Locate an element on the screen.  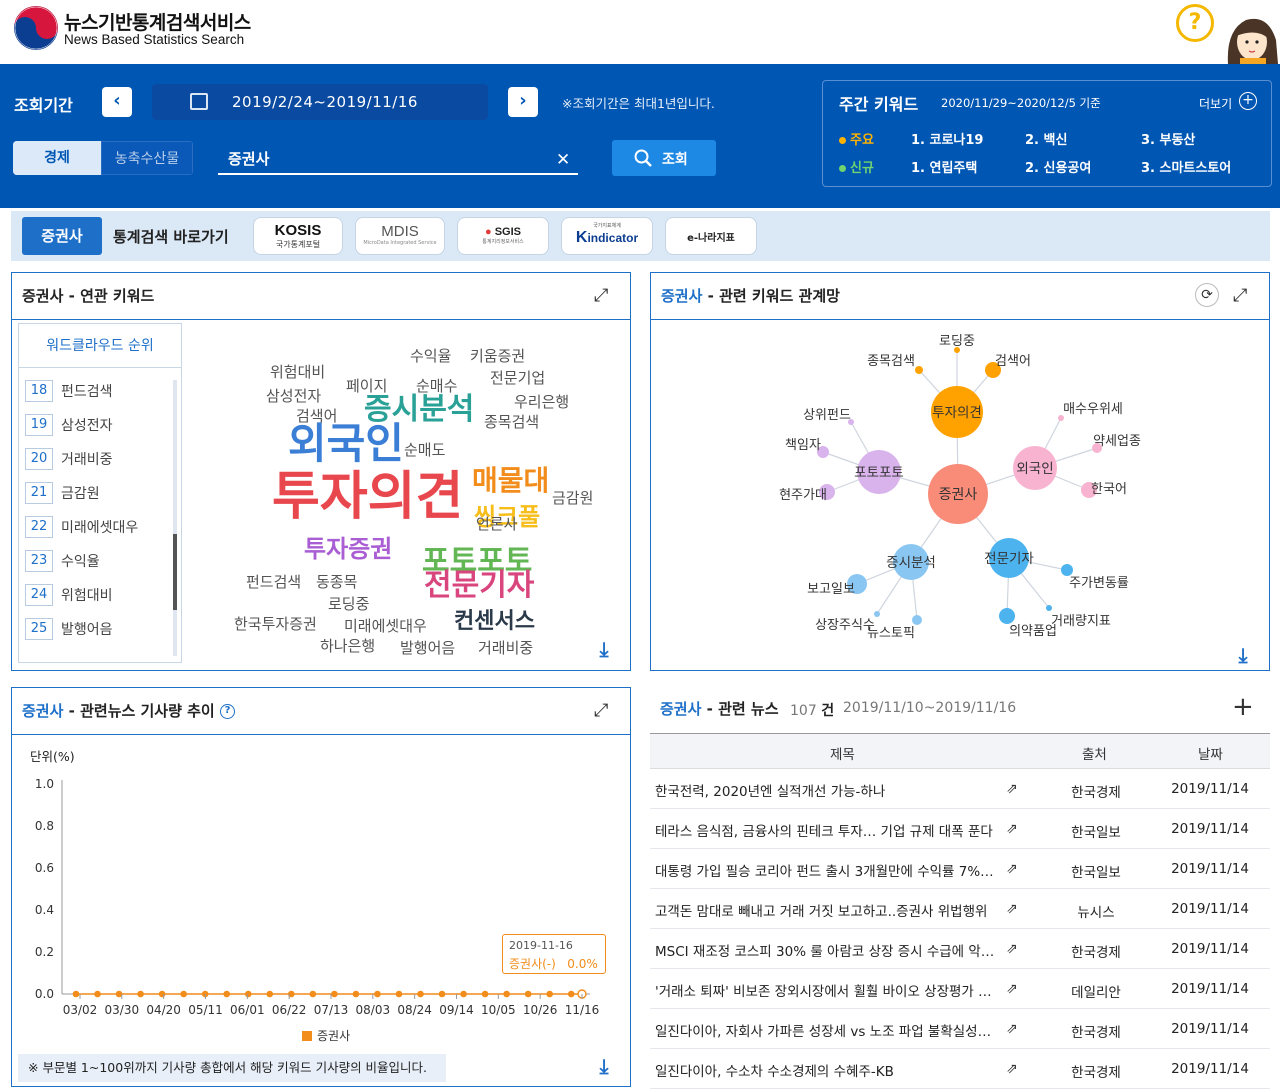
cloud-word: 우리은행 is located at coordinates (541, 402).